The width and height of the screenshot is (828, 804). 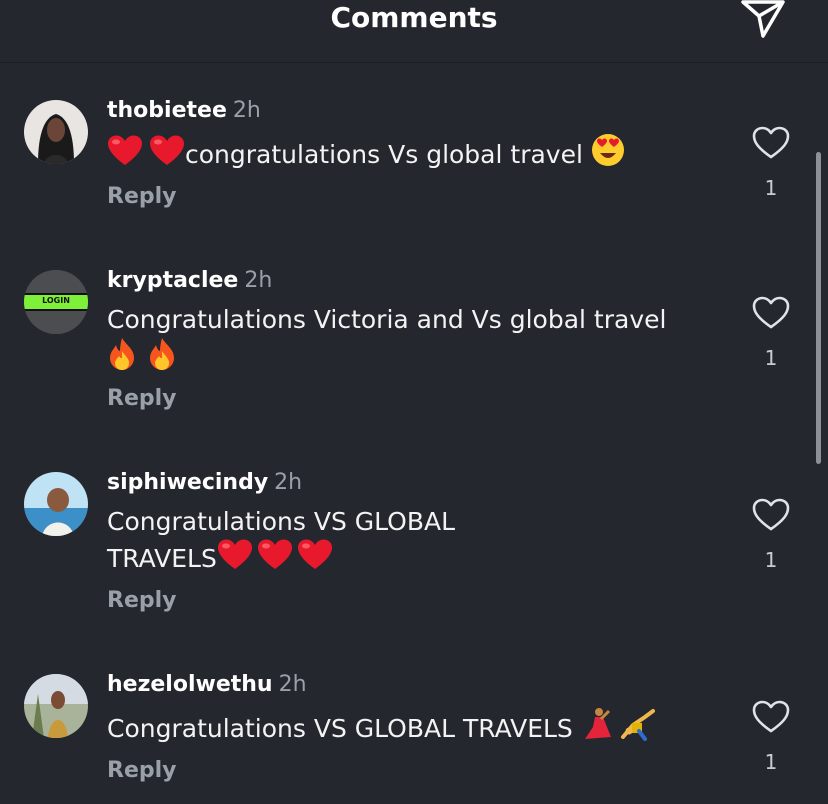 I want to click on dancer-emoji-icon, so click(x=597, y=728).